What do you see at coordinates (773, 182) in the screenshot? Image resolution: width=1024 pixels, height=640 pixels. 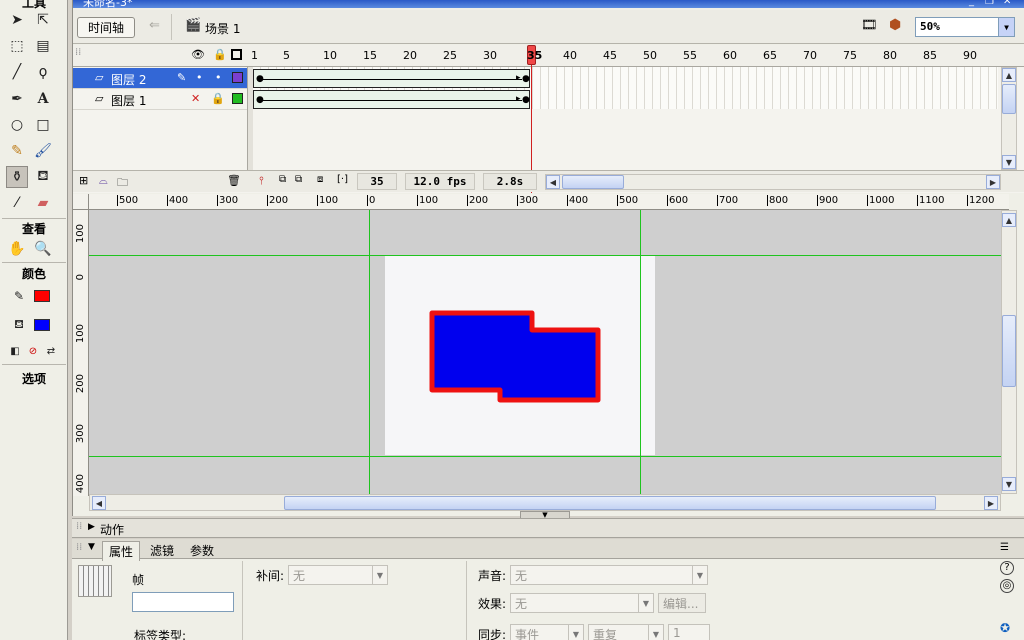 I see `timeline-hscrollbar: ◀ ▶` at bounding box center [773, 182].